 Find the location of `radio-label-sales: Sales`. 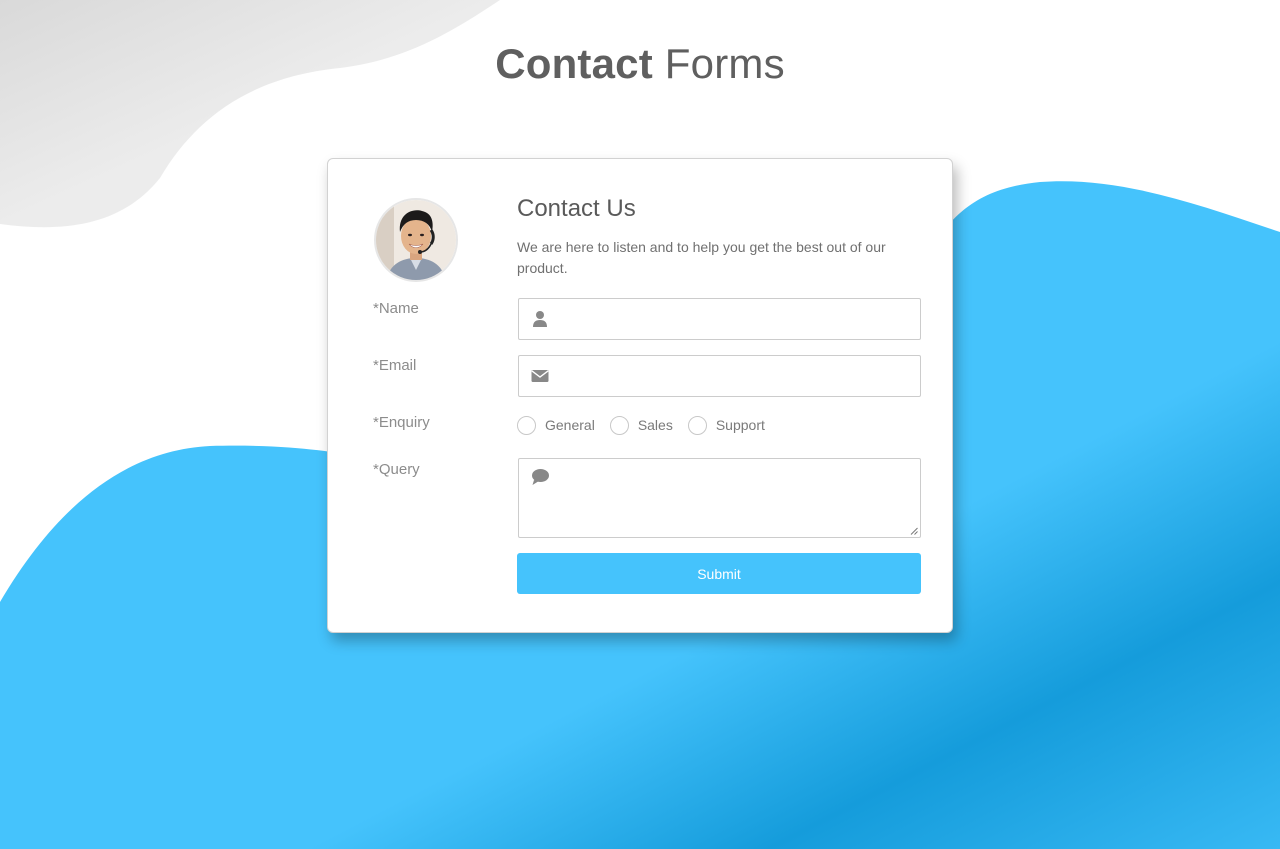

radio-label-sales: Sales is located at coordinates (655, 425).